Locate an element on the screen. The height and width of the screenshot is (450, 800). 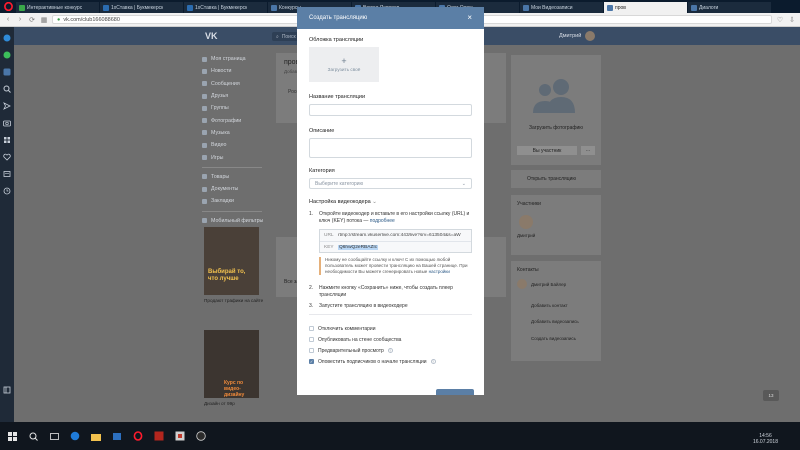
vk-menu-item: Мобильный фильтры is located at coordinates (232, 221).